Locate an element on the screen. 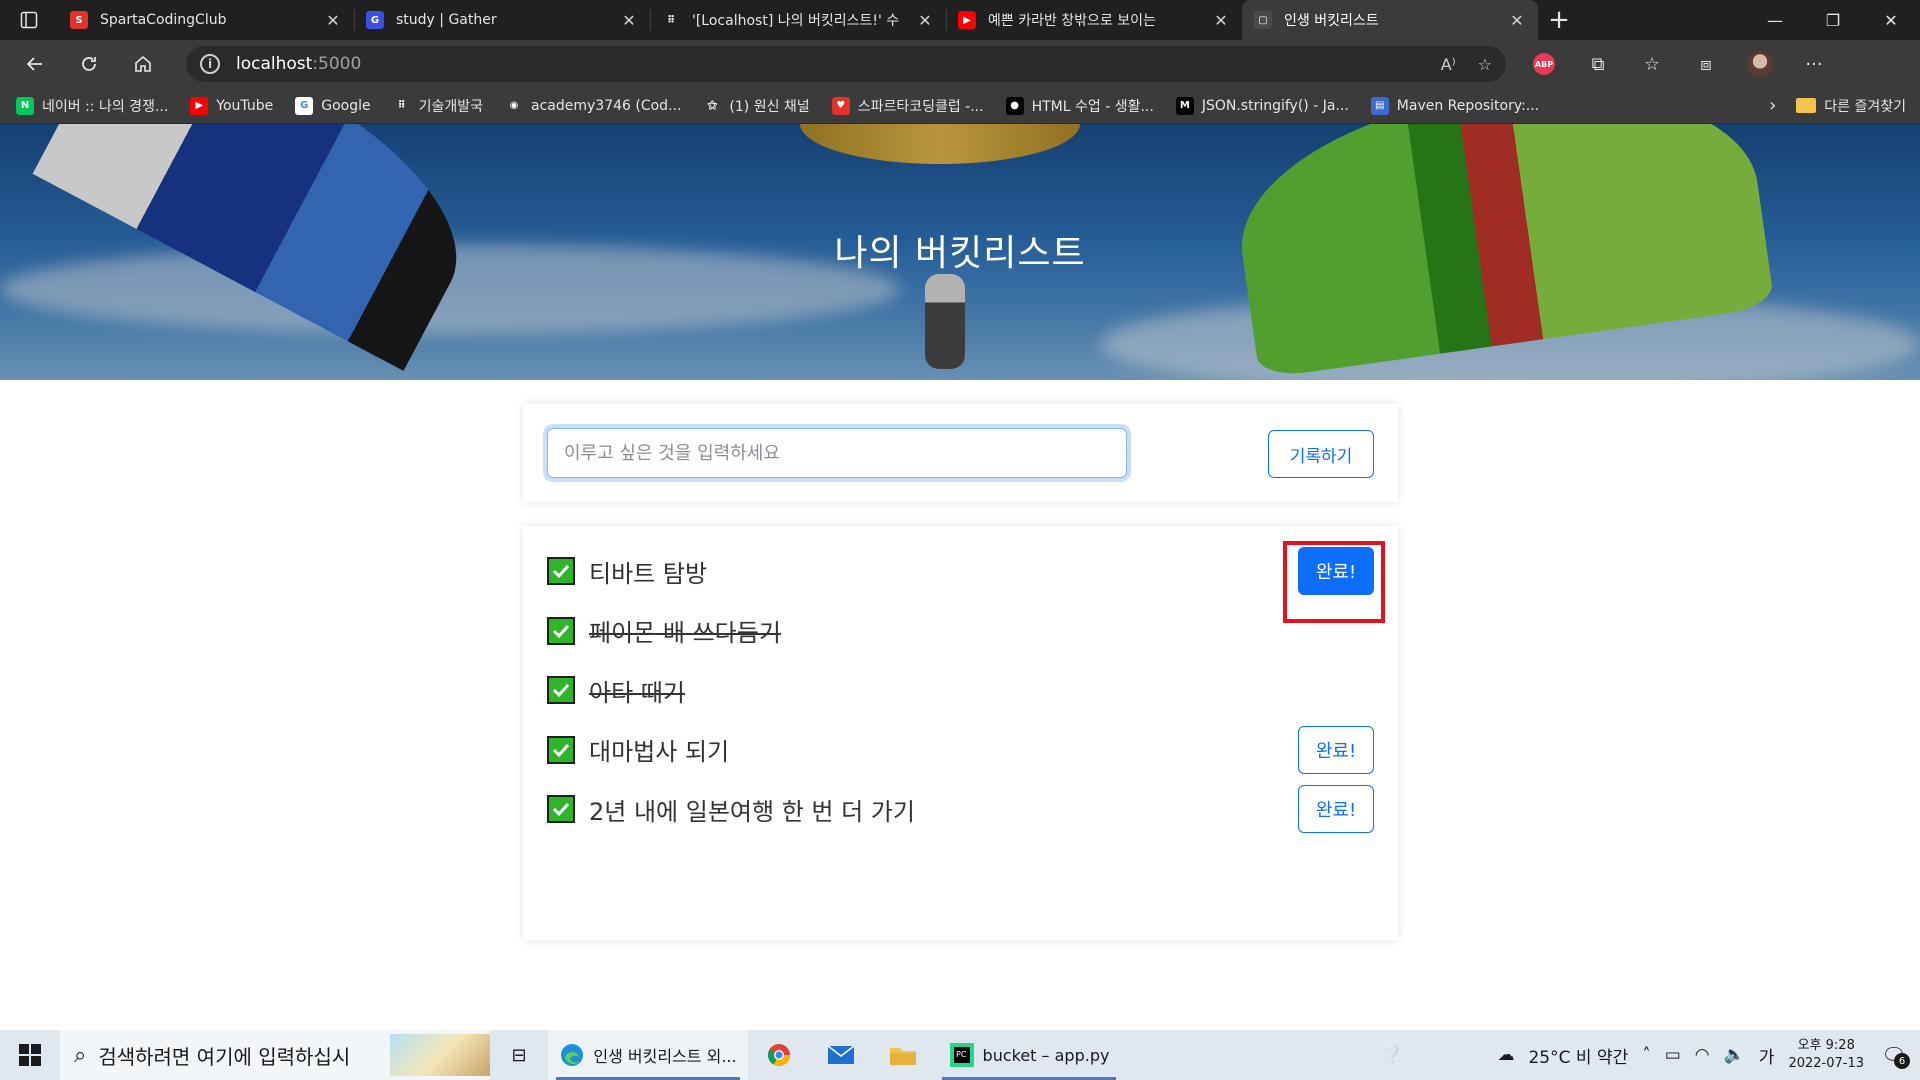 The width and height of the screenshot is (1920, 1080). extensions-button: ⧉ is located at coordinates (1598, 64).